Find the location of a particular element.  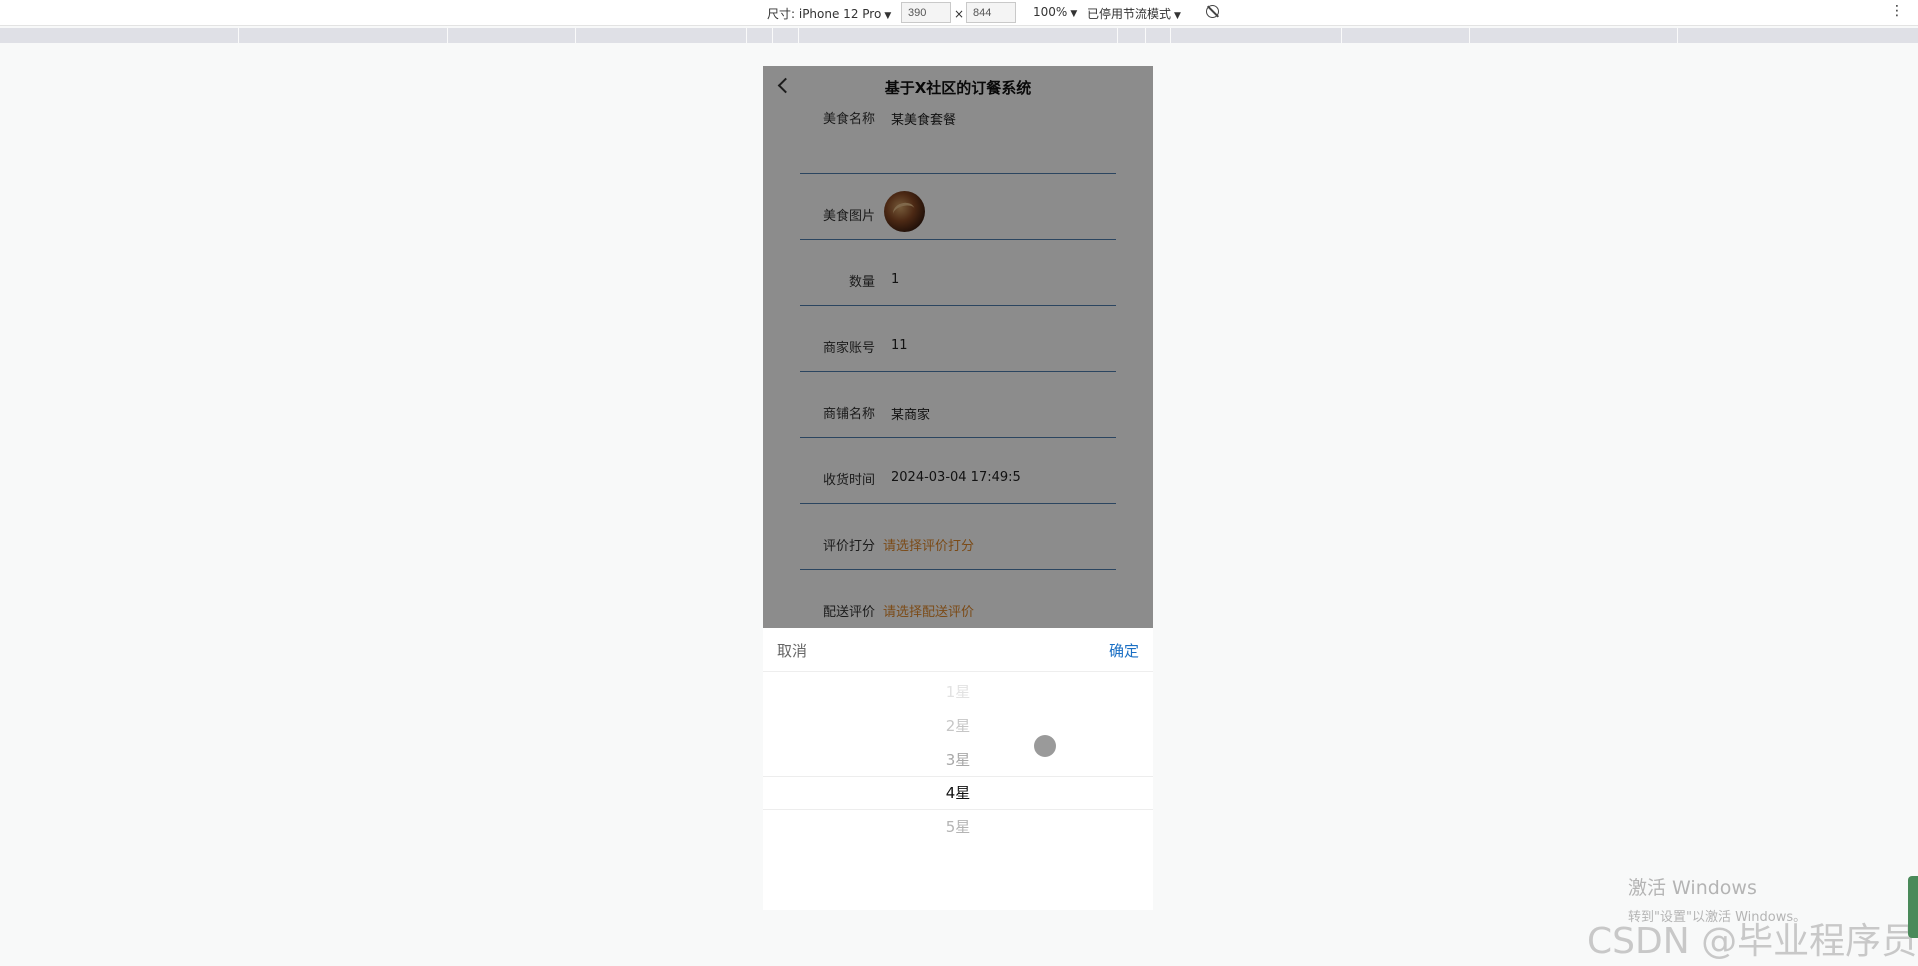

throttle-label: 已停用节流模式 is located at coordinates (1129, 14).